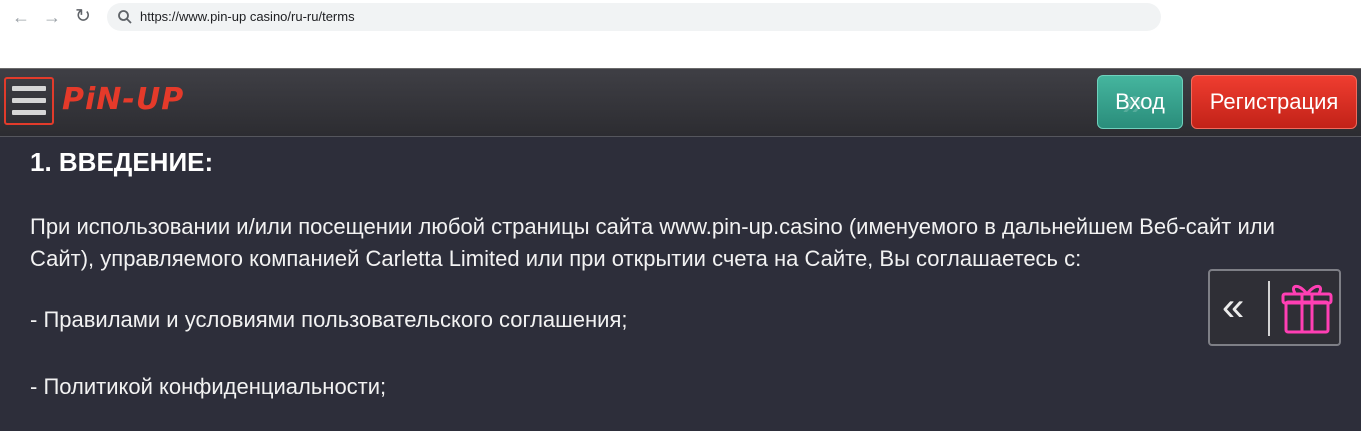 The width and height of the screenshot is (1361, 431). Describe the element at coordinates (634, 17) in the screenshot. I see `address-bar: https://www.pin-up casino/ru-ru/terms` at that location.